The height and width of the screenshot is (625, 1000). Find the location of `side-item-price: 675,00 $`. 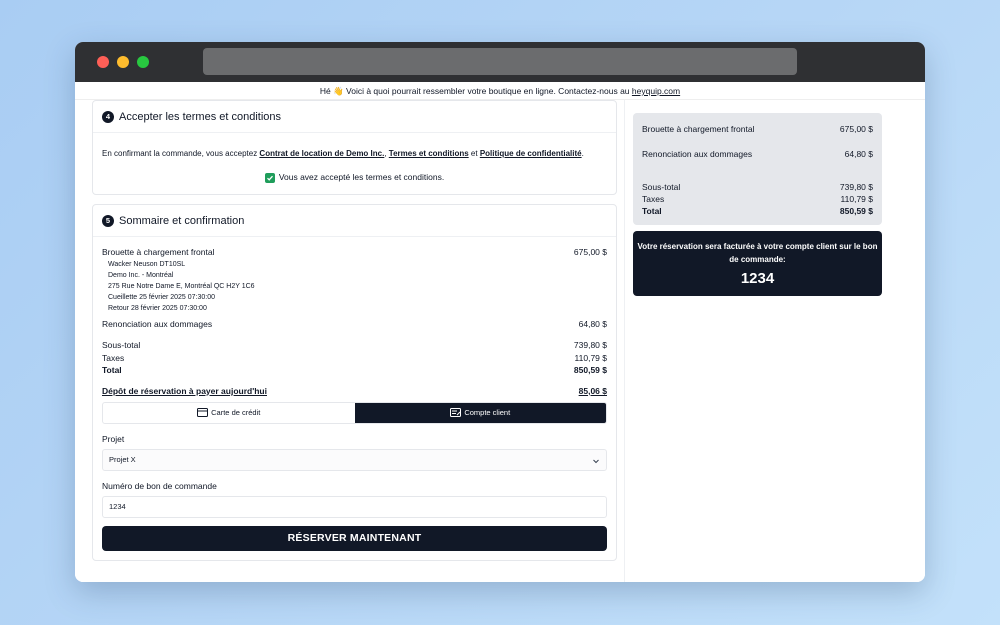

side-item-price: 675,00 $ is located at coordinates (856, 129).